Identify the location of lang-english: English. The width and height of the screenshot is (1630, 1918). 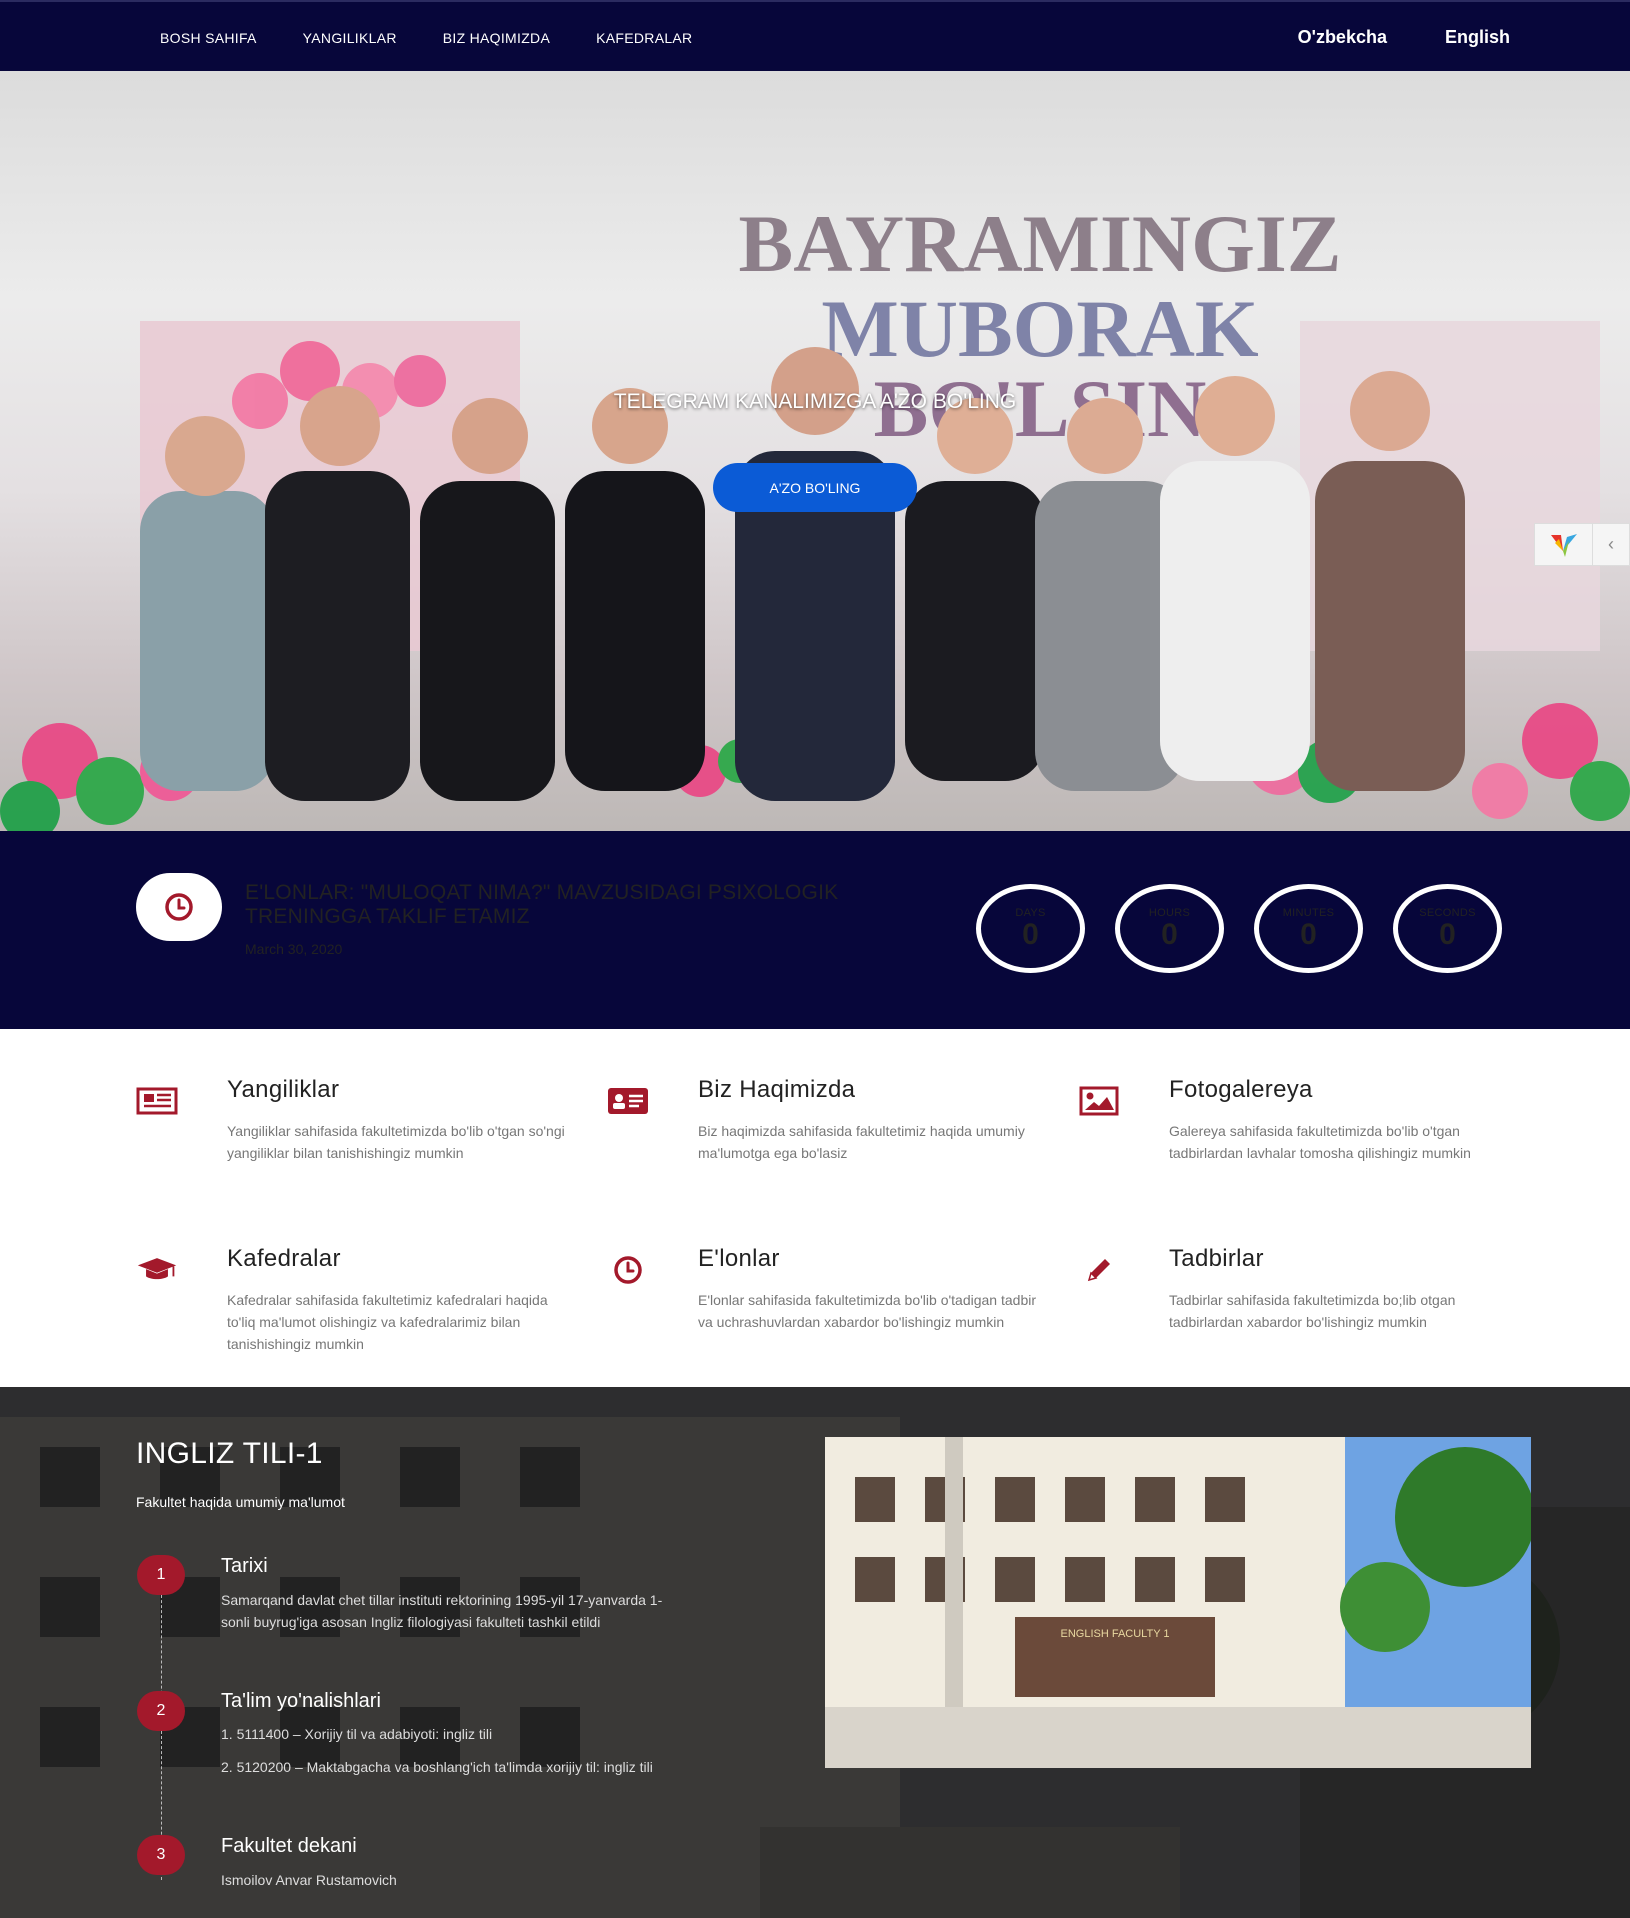
(1477, 37).